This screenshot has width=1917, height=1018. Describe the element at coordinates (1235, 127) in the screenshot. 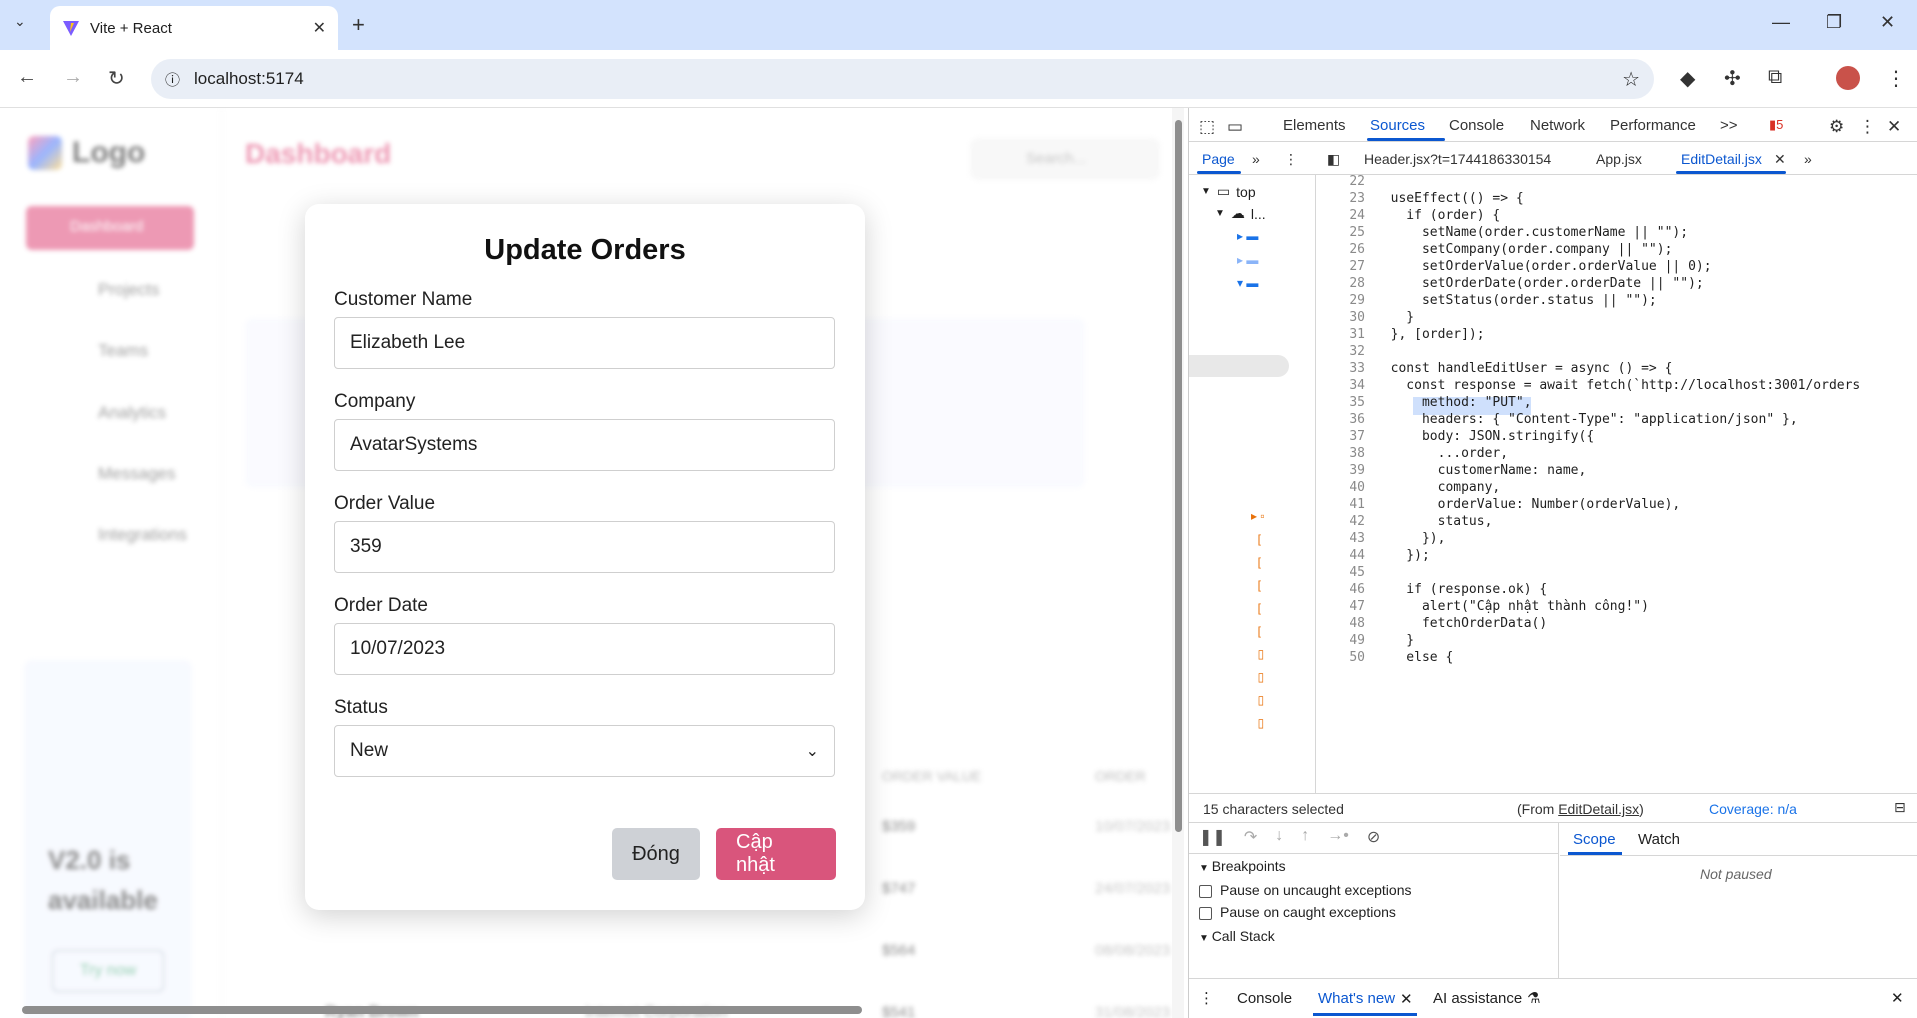

I see `device-toolbar-icon: ▭` at that location.